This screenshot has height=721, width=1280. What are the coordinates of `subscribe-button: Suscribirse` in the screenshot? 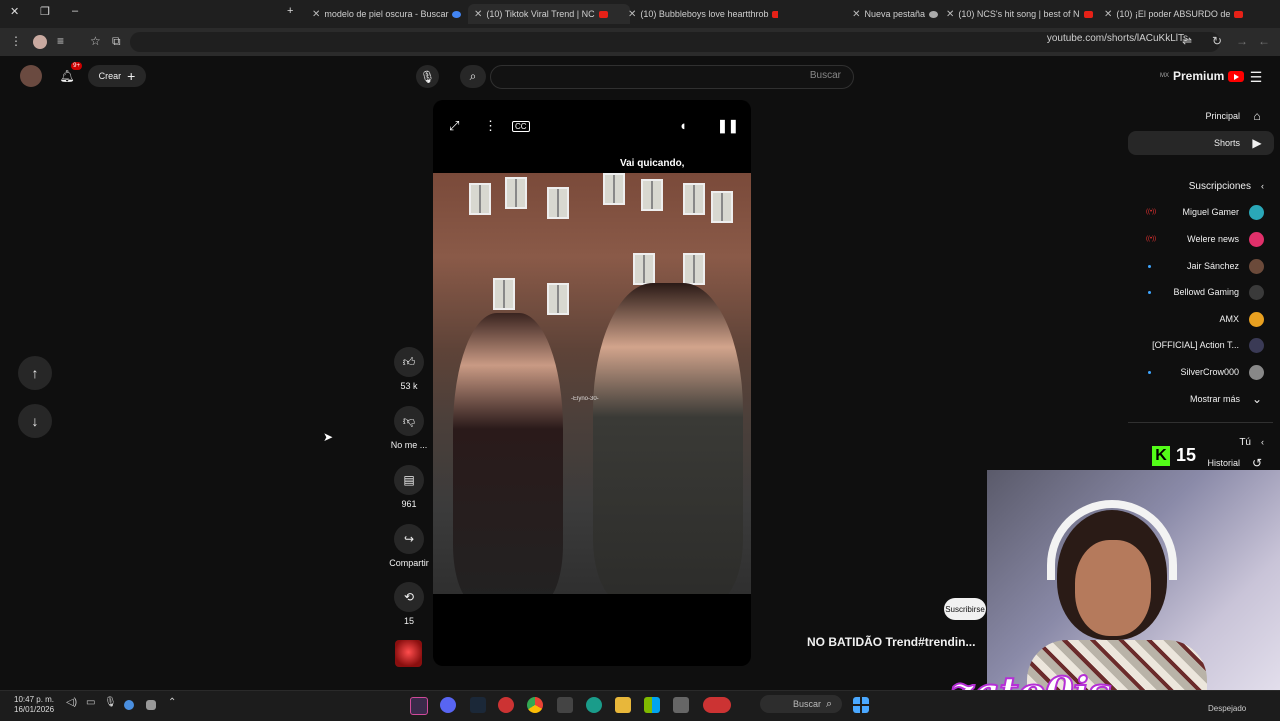 It's located at (965, 609).